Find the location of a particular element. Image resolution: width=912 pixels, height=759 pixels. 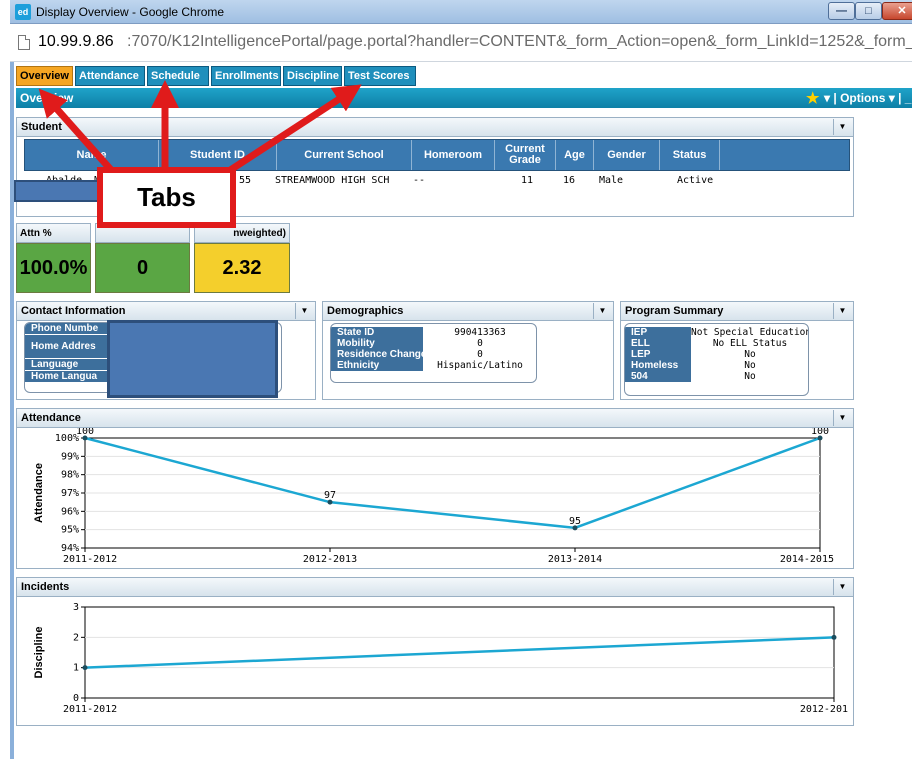

annotation-arrows is located at coordinates (200, 131).